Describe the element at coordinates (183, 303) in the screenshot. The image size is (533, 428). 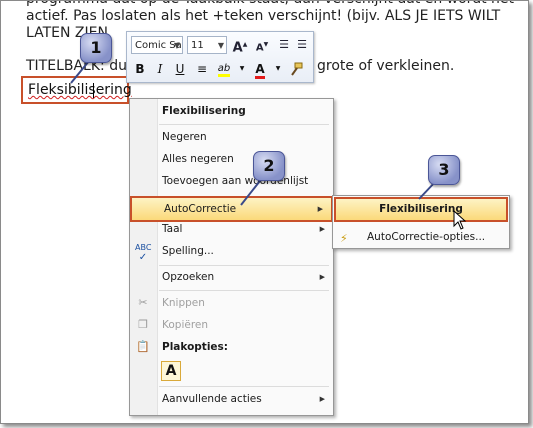
I see `menu-item-label: Knippen` at that location.